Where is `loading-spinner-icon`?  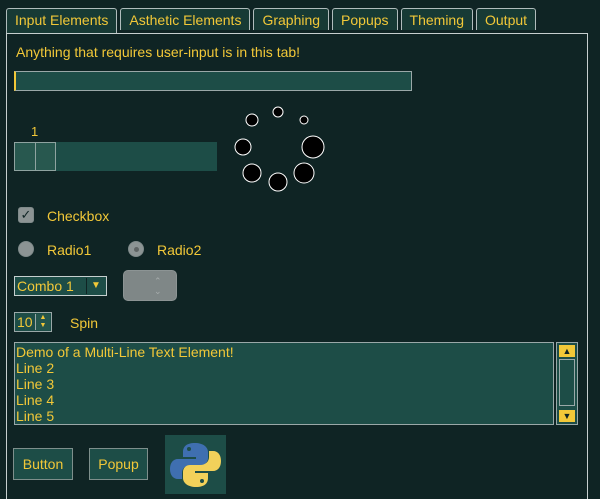
loading-spinner-icon is located at coordinates (279, 149).